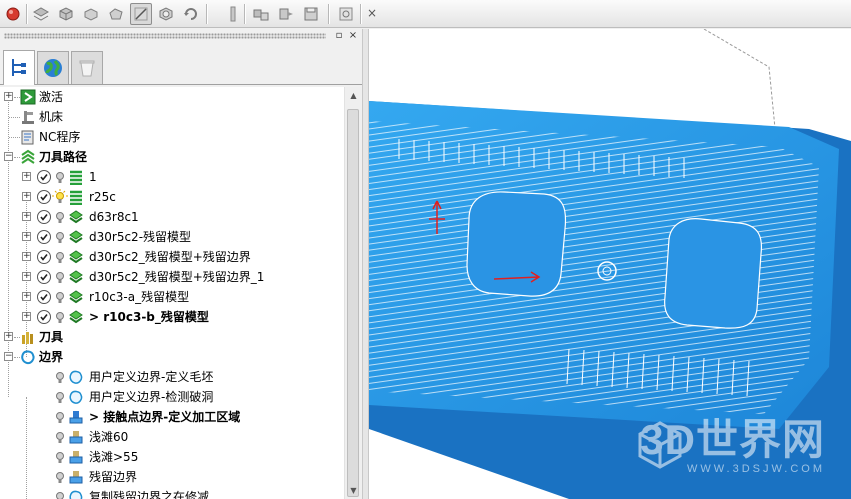  Describe the element at coordinates (172, 217) in the screenshot. I see `toolpath-item: + d63r8c1` at that location.